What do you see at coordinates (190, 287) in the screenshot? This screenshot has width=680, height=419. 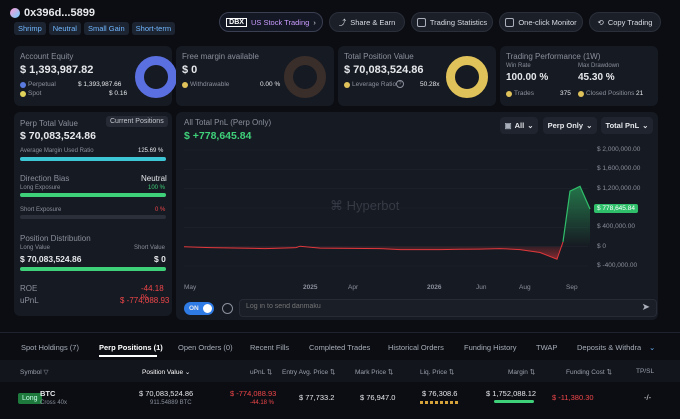 I see `x-tick-label: May` at bounding box center [190, 287].